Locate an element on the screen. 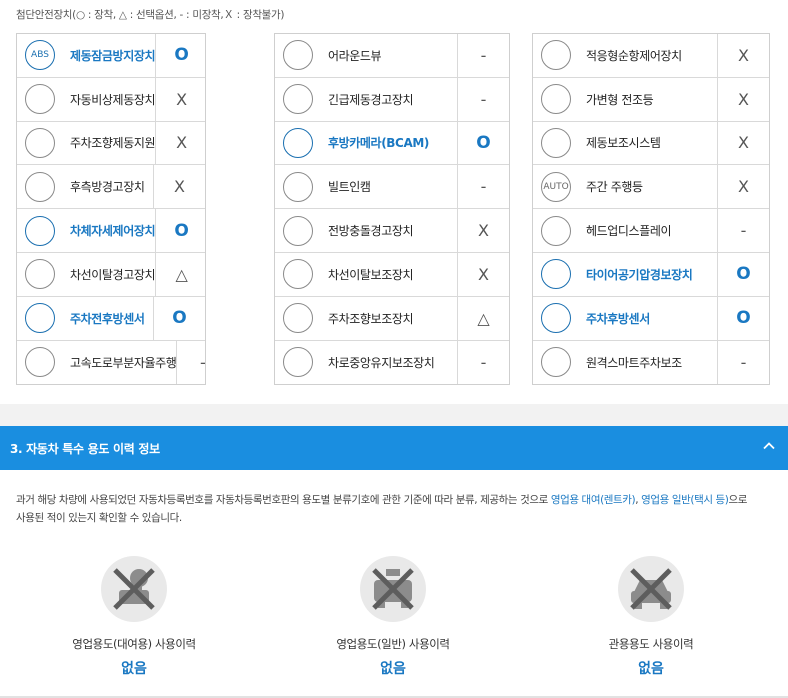 The height and width of the screenshot is (698, 788). brake-assist-icon is located at coordinates (556, 142).